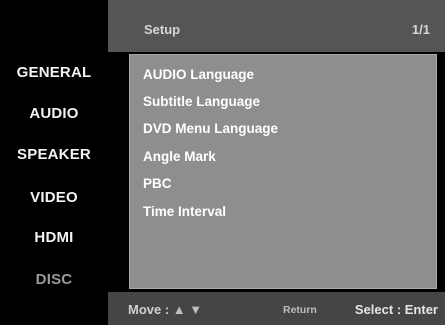 The width and height of the screenshot is (445, 325). Describe the element at coordinates (198, 75) in the screenshot. I see `menu-item-audio-language: AUDIO Language` at that location.